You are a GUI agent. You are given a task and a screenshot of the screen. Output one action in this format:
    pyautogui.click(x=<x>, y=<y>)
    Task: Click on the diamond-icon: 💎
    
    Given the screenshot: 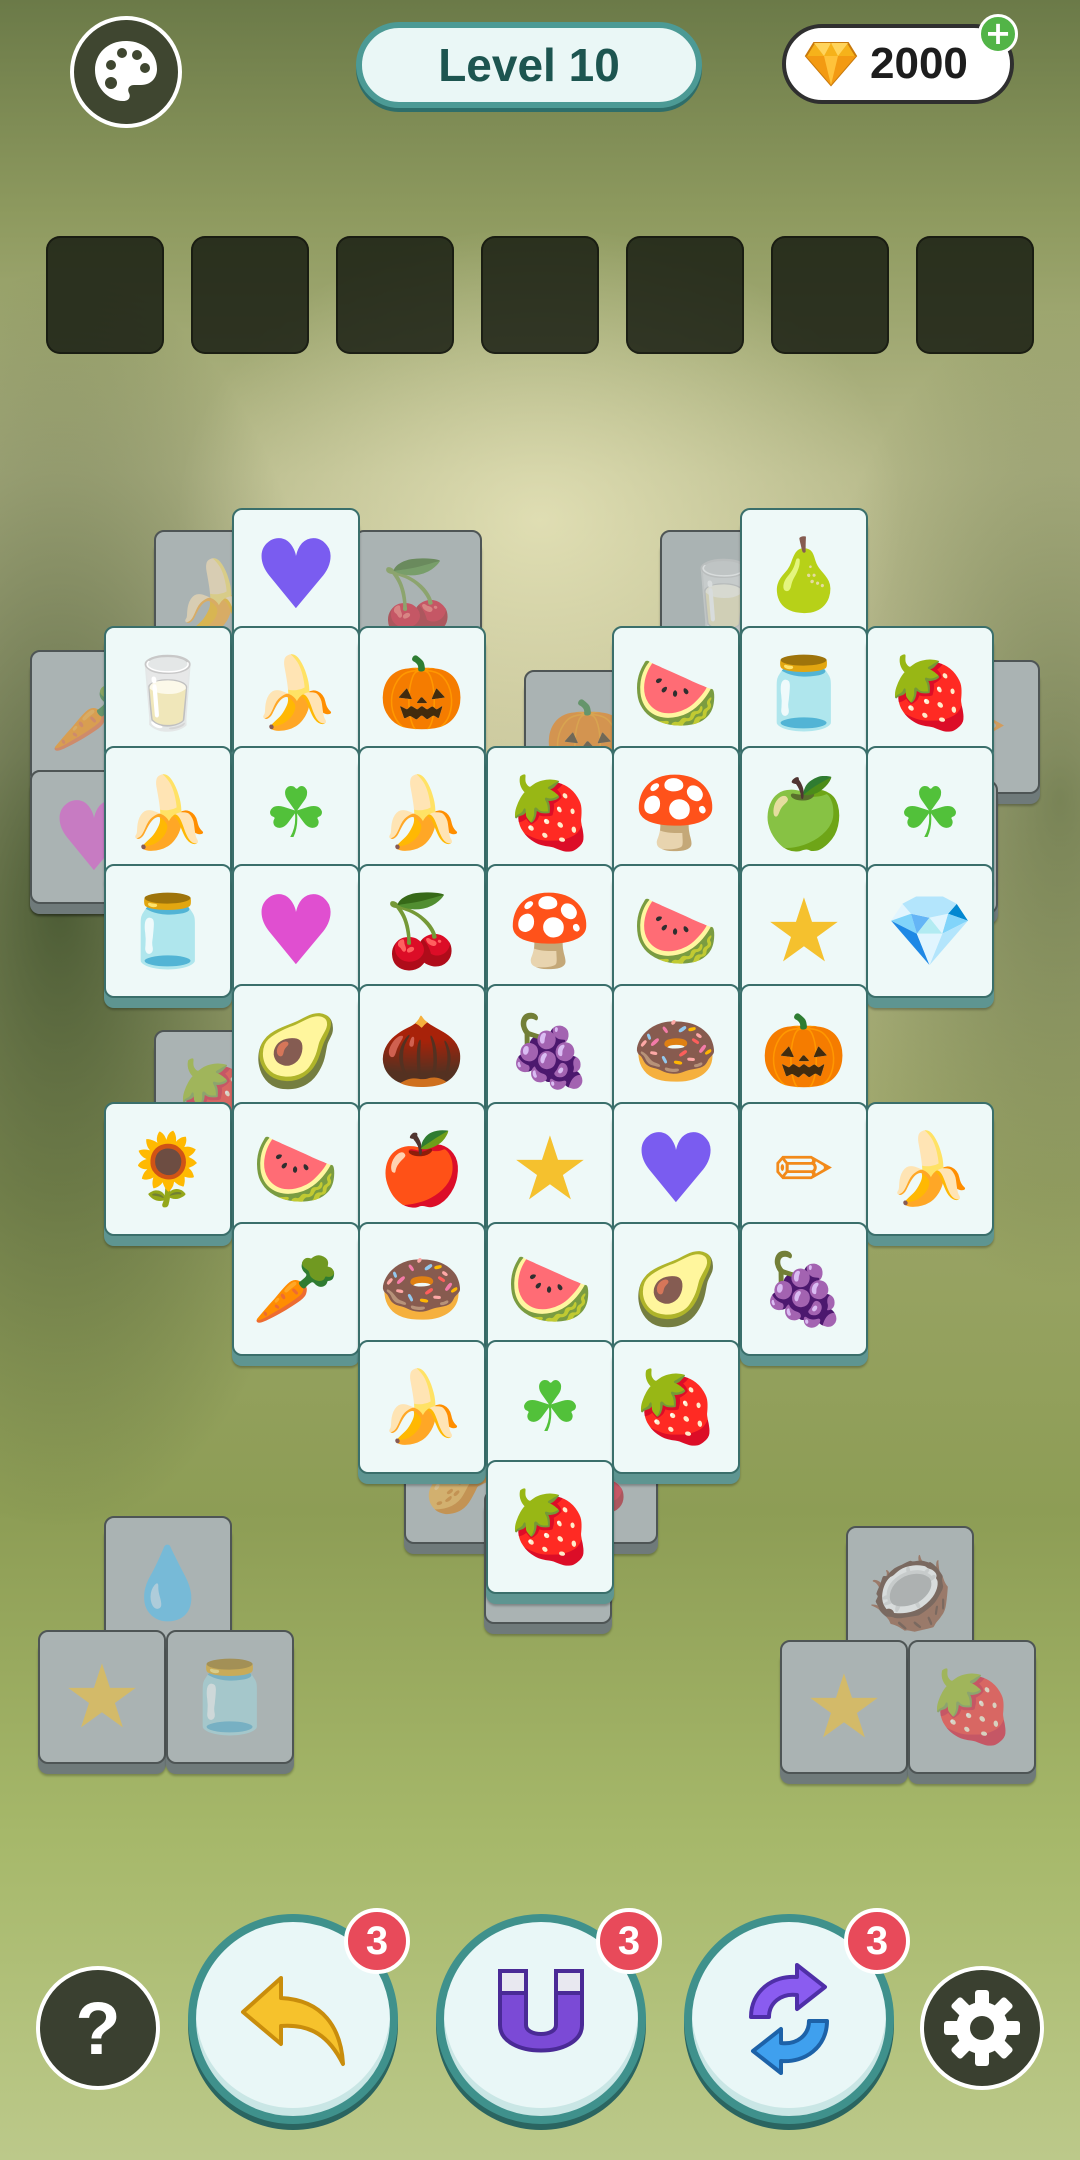 What is the action you would take?
    pyautogui.click(x=930, y=931)
    